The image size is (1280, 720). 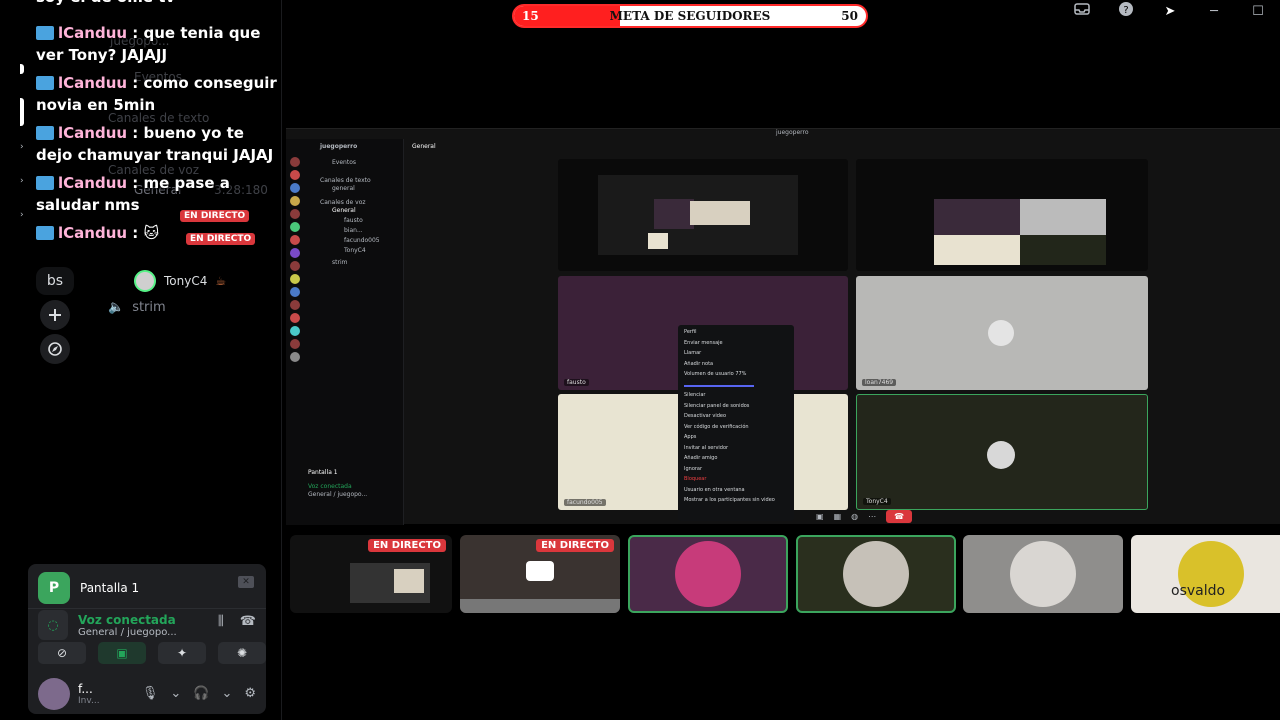 What do you see at coordinates (147, 608) in the screenshot?
I see `divider` at bounding box center [147, 608].